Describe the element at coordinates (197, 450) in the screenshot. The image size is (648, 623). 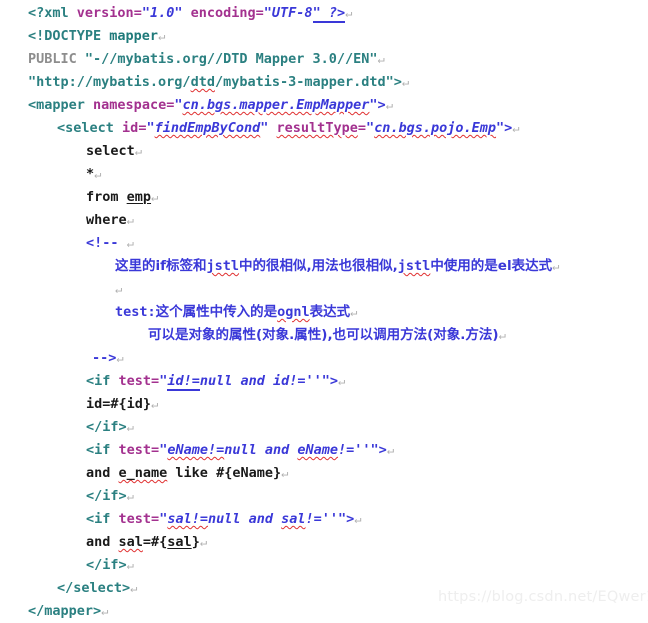
I see `code-line: <if test="eName!=null and eName!=''">↵` at that location.